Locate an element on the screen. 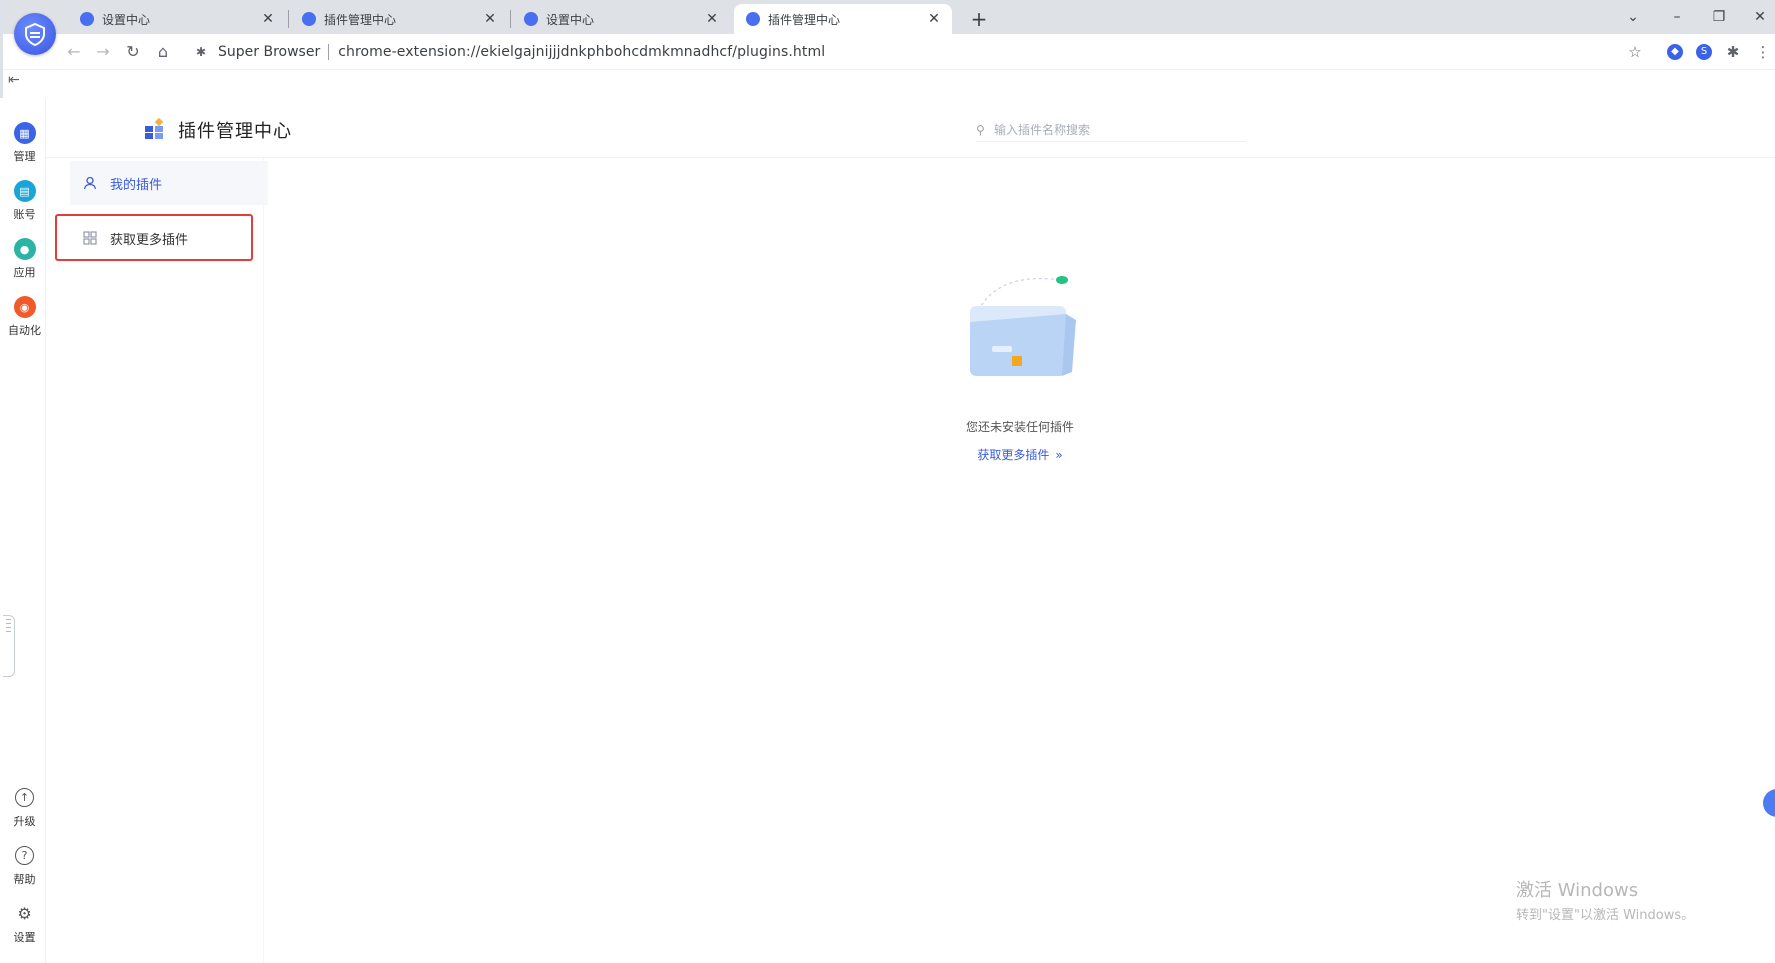 Image resolution: width=1775 pixels, height=963 pixels. browser-tab-active: 插件管理中心 ✕ is located at coordinates (843, 19).